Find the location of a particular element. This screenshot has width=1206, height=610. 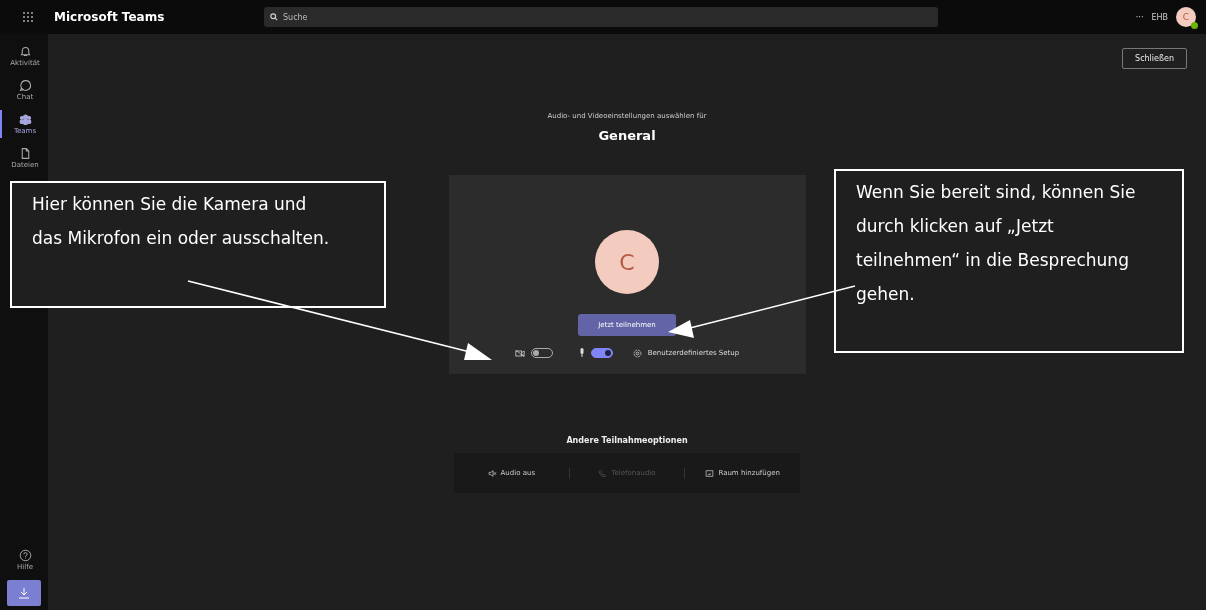

search-placeholder: Suche is located at coordinates (295, 17).